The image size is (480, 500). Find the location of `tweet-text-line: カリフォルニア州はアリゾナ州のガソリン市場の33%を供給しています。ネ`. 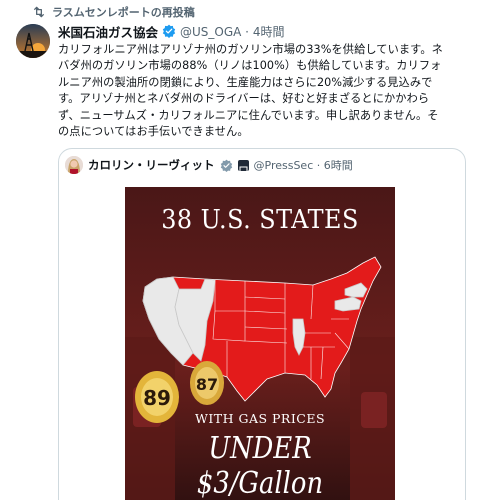

tweet-text-line: カリフォルニア州はアリゾナ州のガソリン市場の33%を供給しています。ネ is located at coordinates (250, 49).